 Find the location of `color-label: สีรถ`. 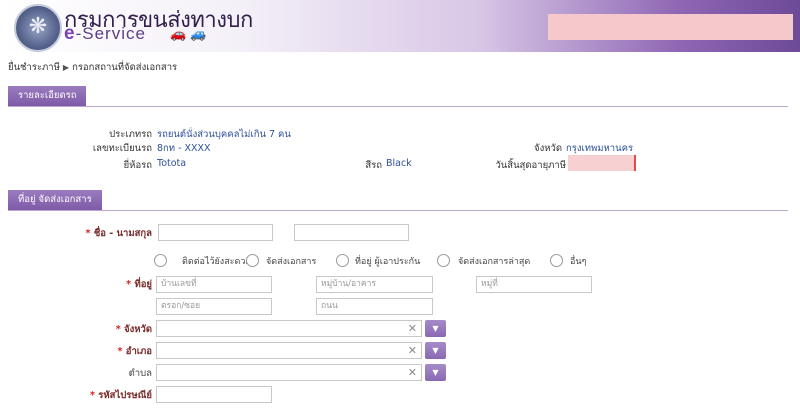

color-label: สีรถ is located at coordinates (373, 165).